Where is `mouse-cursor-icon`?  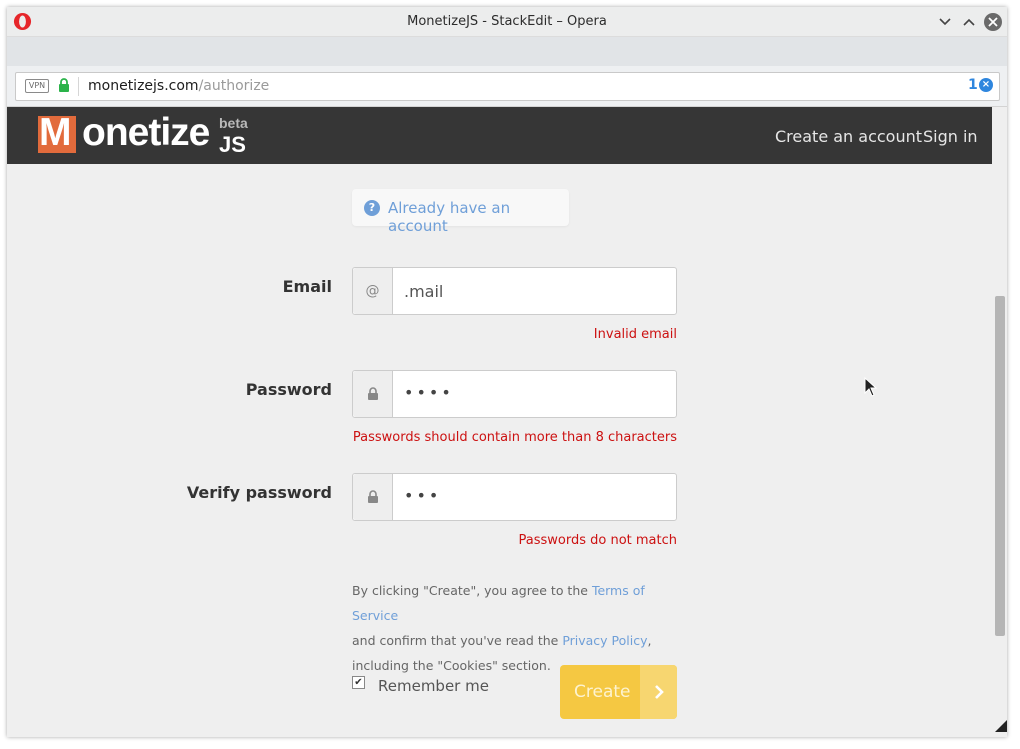 mouse-cursor-icon is located at coordinates (871, 387).